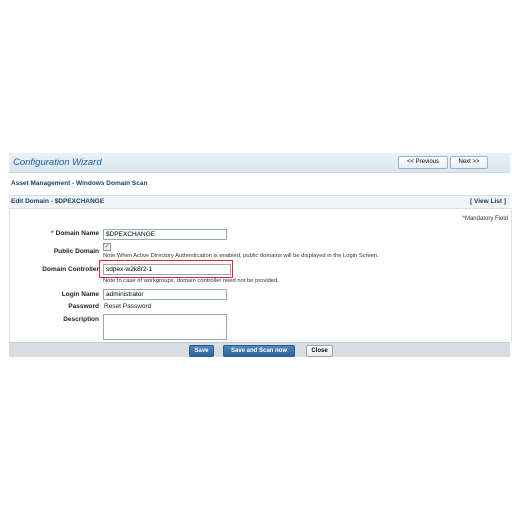 This screenshot has height=512, width=512. What do you see at coordinates (57, 162) in the screenshot?
I see `wizard-title: Configuration Wizard` at bounding box center [57, 162].